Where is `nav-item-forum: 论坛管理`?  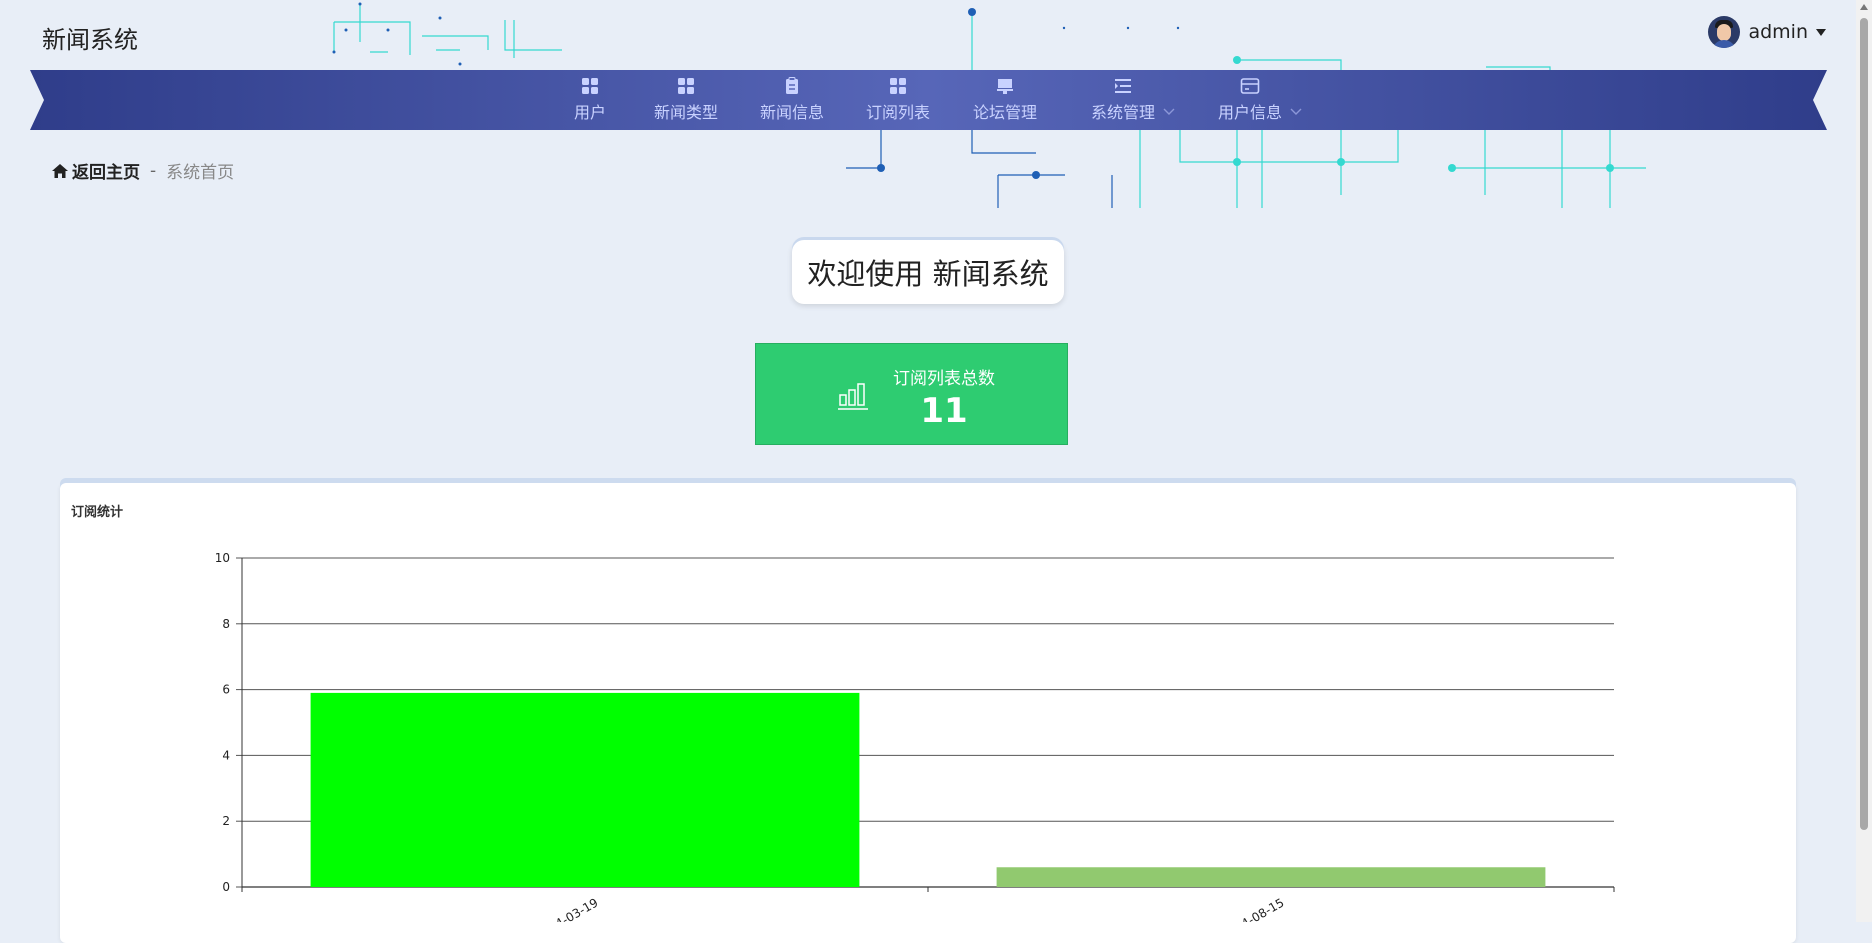 nav-item-forum: 论坛管理 is located at coordinates (1005, 100).